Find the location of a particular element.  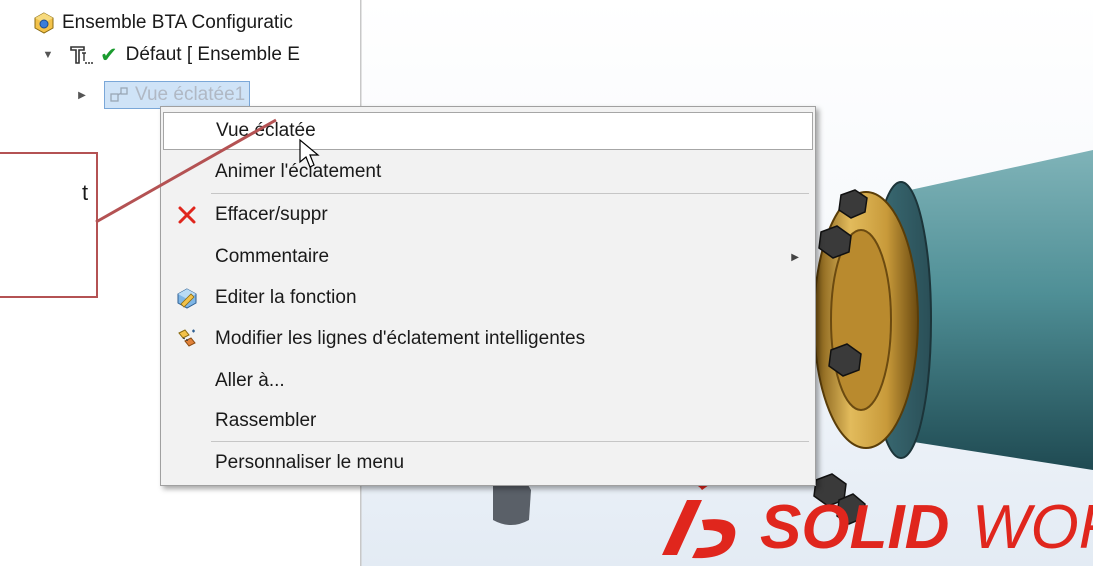

menu-item-animer-eclatement: Animer l'éclatement is located at coordinates (488, 172).